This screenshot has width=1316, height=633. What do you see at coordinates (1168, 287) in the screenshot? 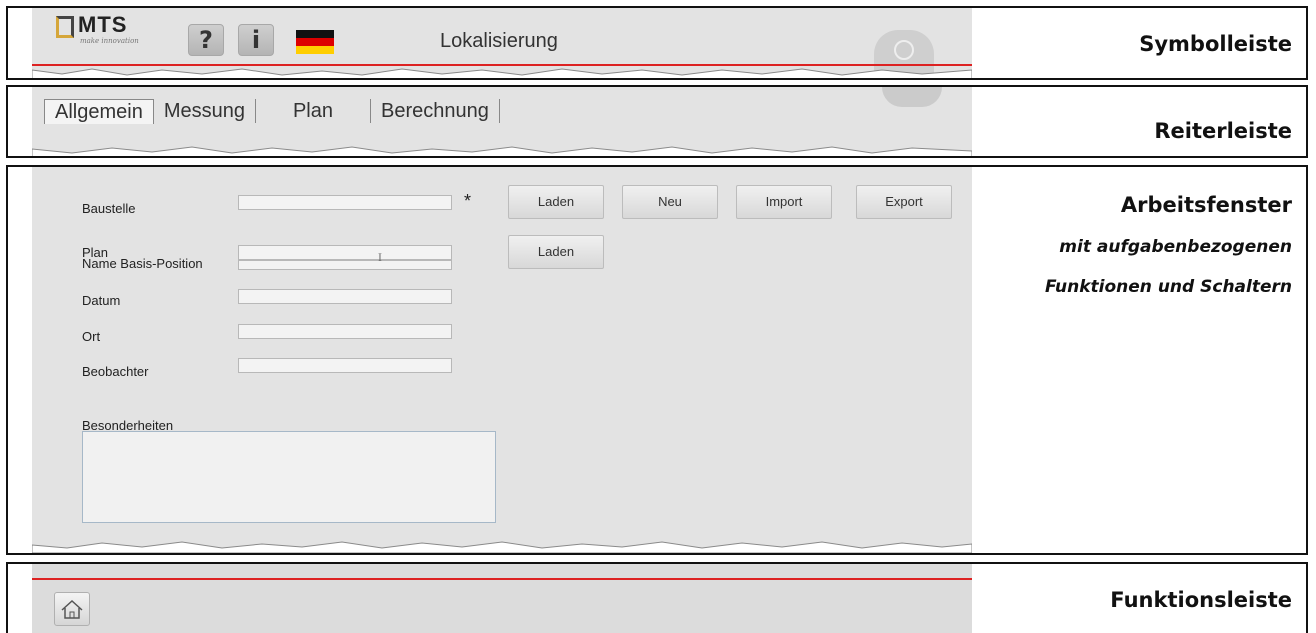
I see `caption-arbeitsfenster-sub2: Funktionen und Schaltern` at bounding box center [1168, 287].